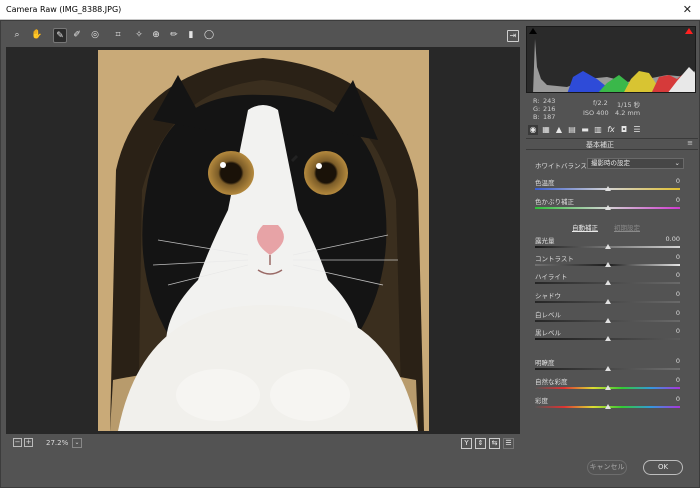 This screenshot has width=700, height=488. I want to click on view-settings-button: ☰, so click(508, 443).